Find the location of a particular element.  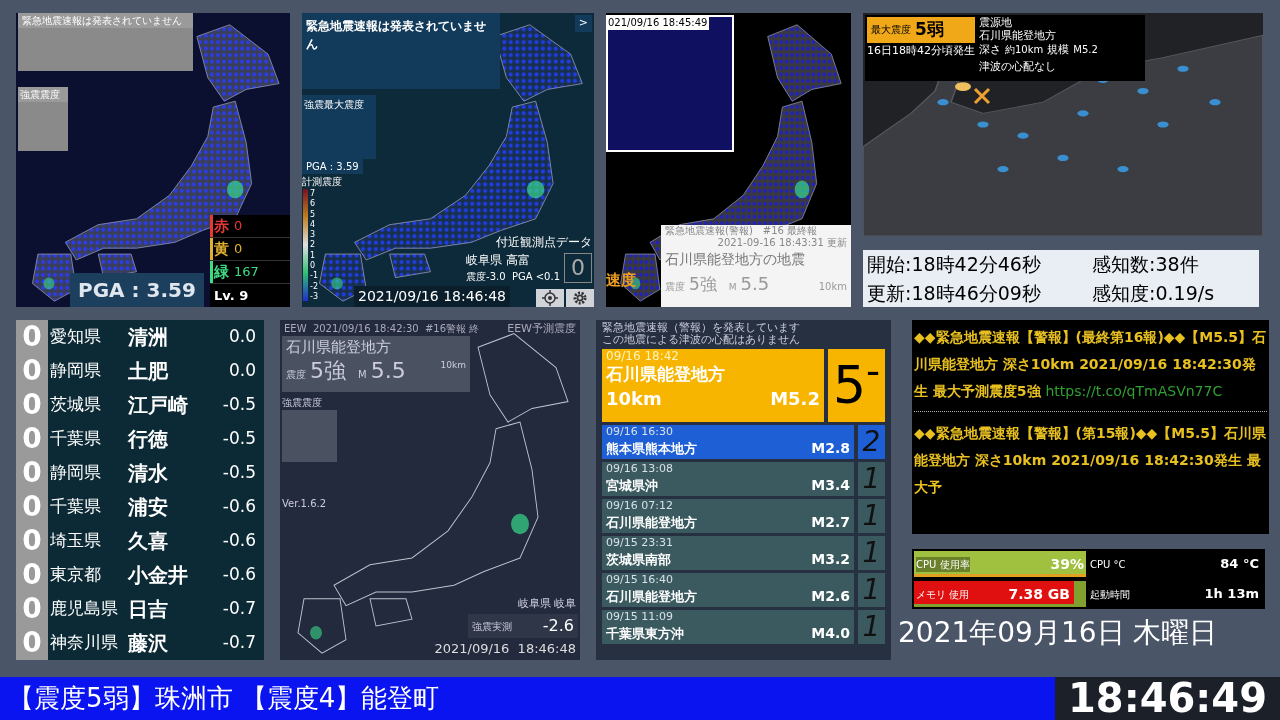

version-text: Ver.1.6.2 is located at coordinates (304, 504).